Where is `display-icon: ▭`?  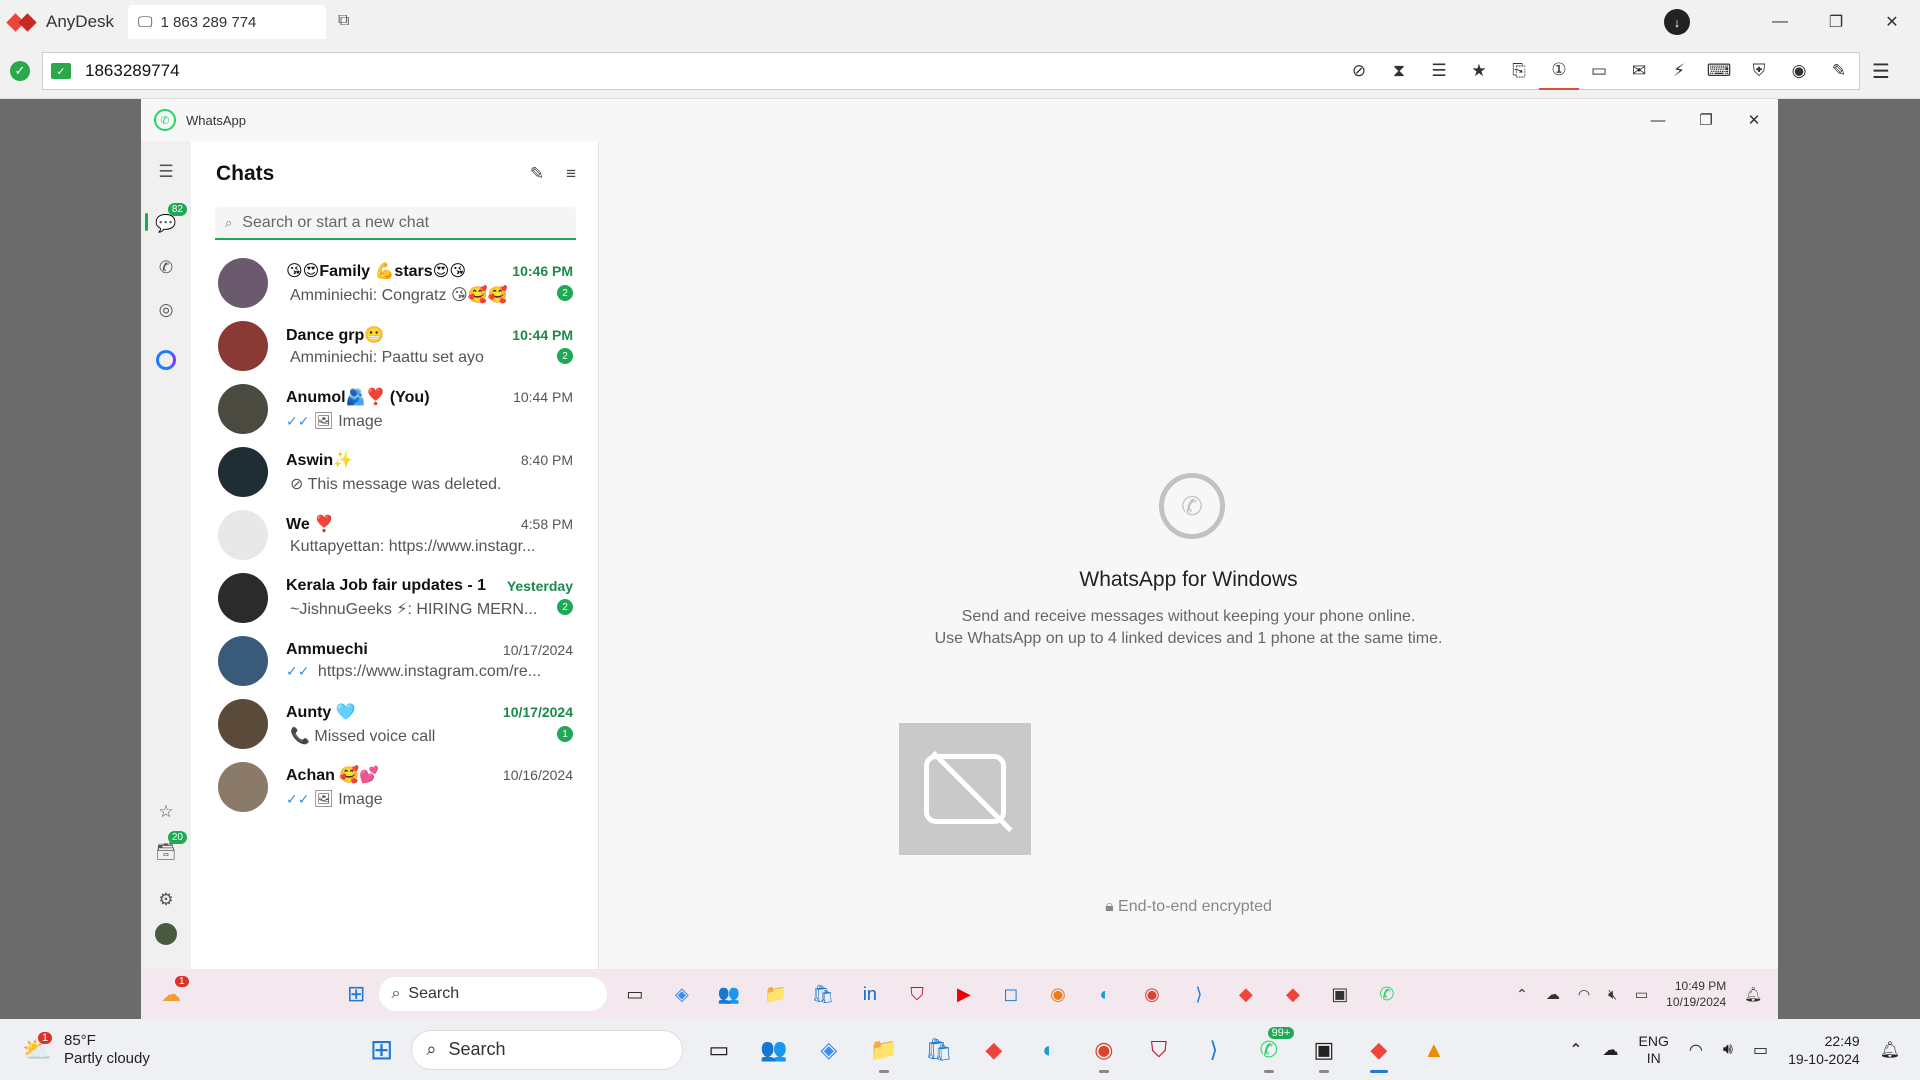
display-icon: ▭ is located at coordinates (1599, 71).